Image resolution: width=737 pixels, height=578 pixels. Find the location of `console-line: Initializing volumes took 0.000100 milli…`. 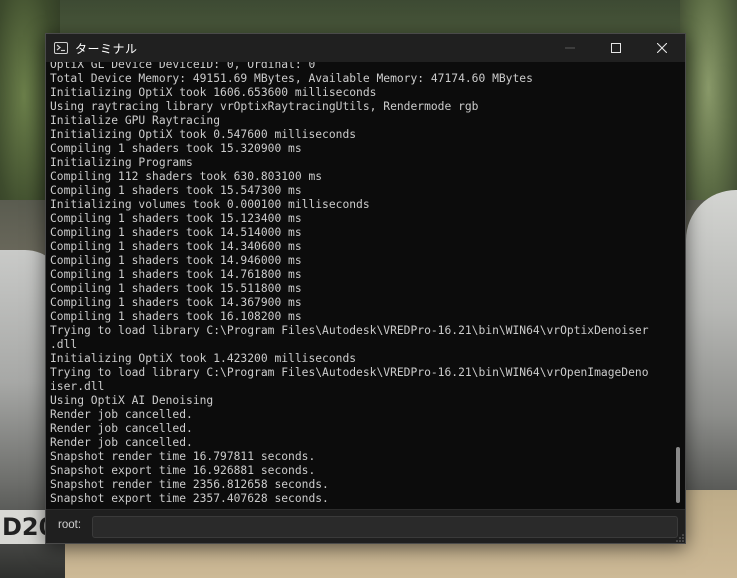

console-line: Initializing volumes took 0.000100 milli… is located at coordinates (210, 204).